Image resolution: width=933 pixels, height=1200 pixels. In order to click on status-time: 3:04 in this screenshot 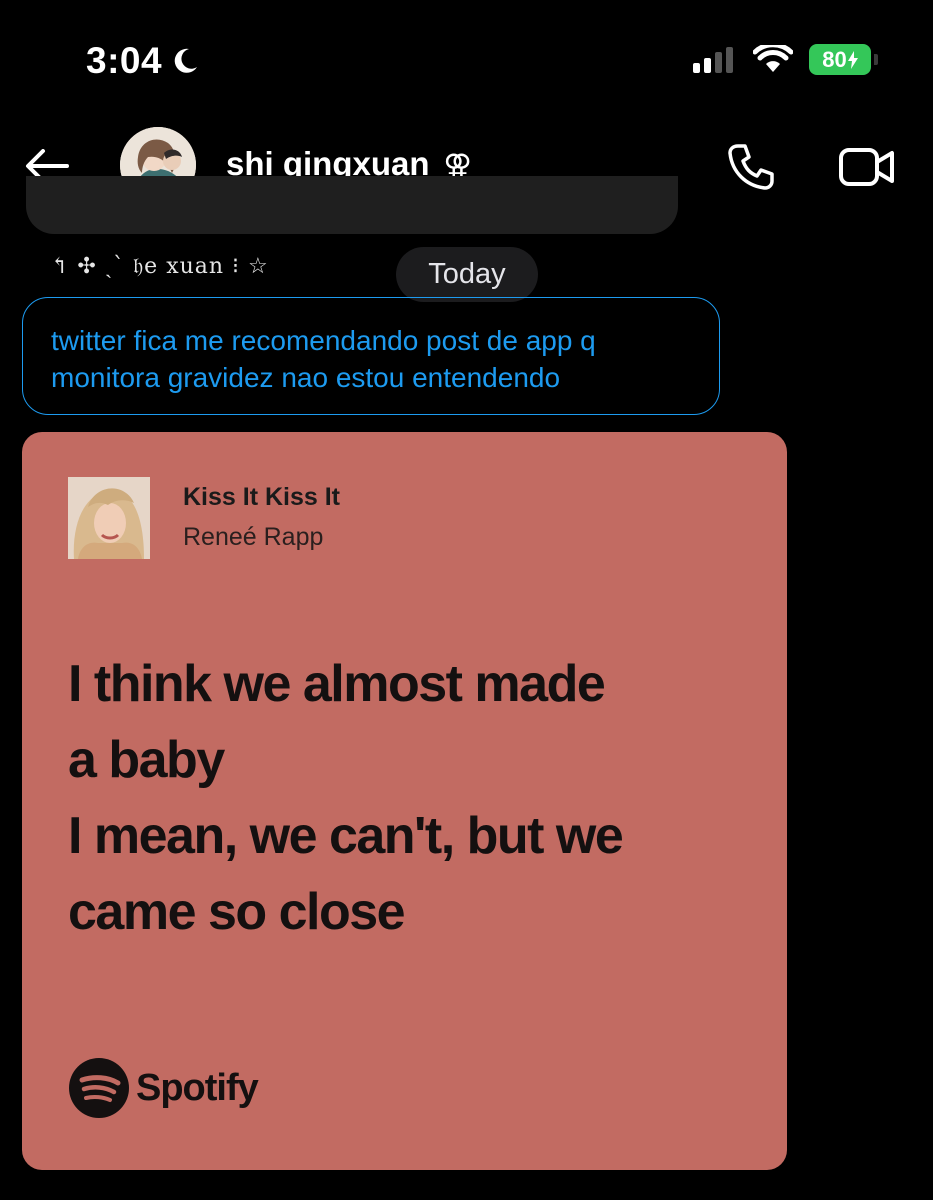, I will do `click(143, 61)`.